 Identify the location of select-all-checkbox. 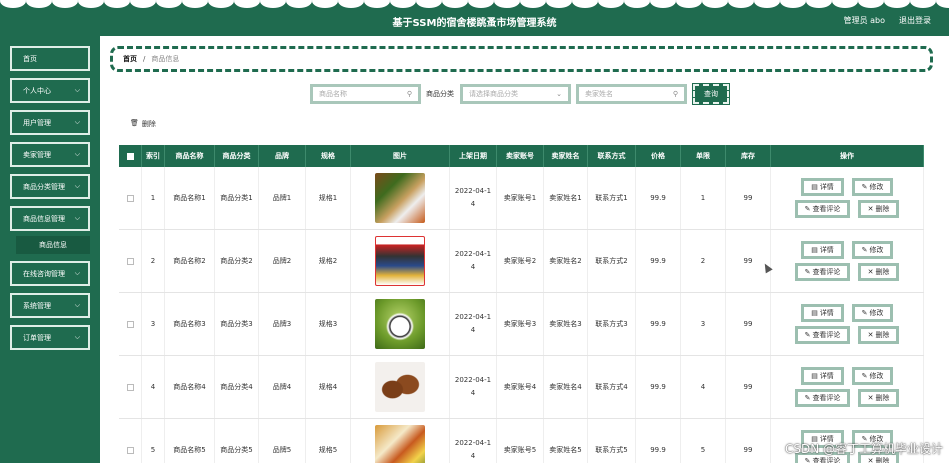
(130, 156).